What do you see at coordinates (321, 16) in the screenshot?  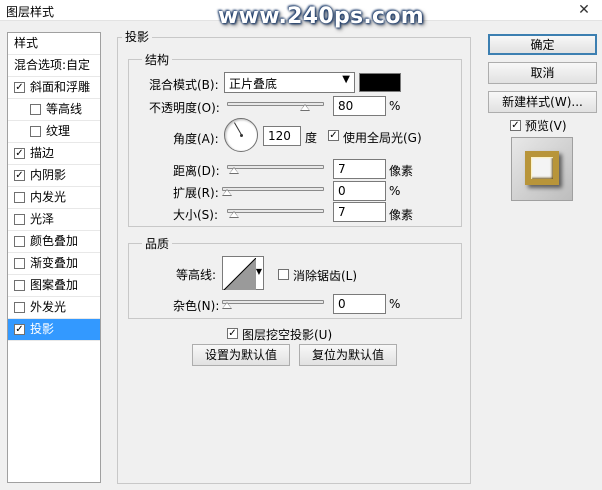 I see `watermark: www.240ps.com` at bounding box center [321, 16].